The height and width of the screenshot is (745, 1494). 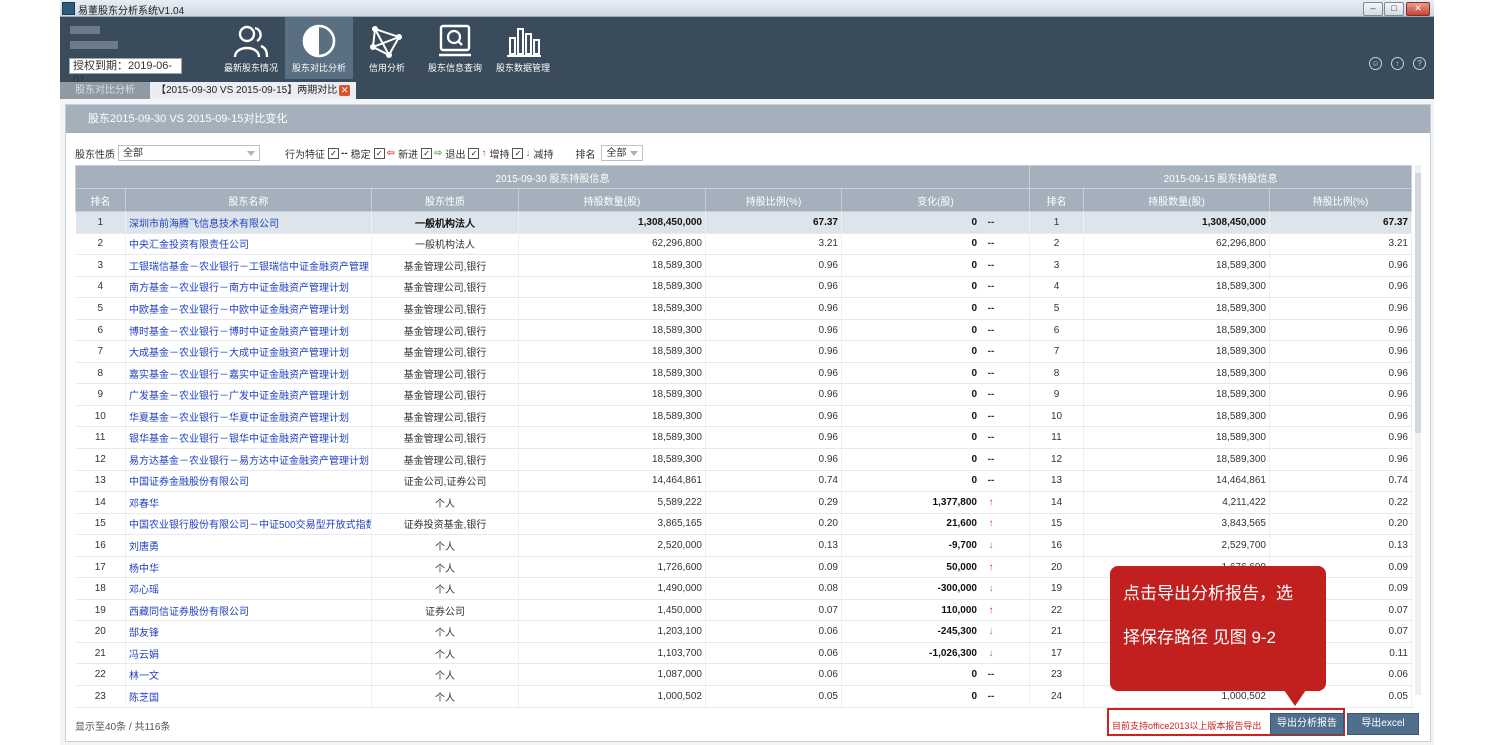 What do you see at coordinates (1056, 200) in the screenshot?
I see `col-rank-prev: 排名` at bounding box center [1056, 200].